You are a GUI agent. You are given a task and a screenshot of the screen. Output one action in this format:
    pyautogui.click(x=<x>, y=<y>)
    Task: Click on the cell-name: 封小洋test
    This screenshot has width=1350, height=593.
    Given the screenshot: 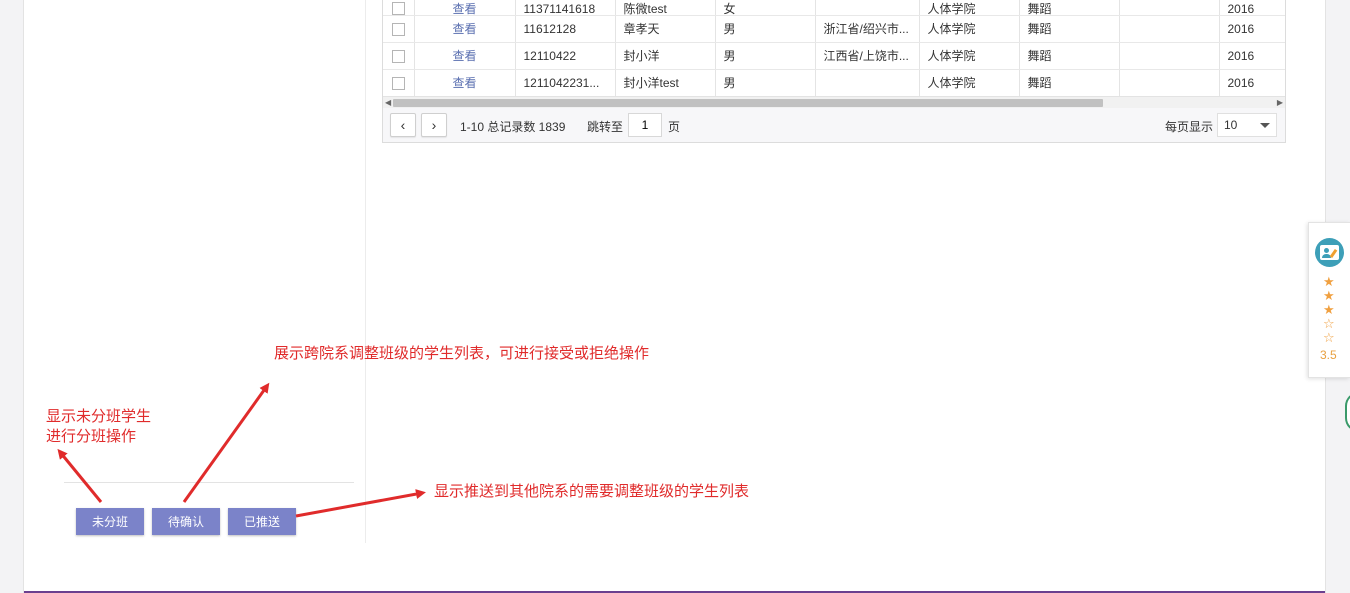 What is the action you would take?
    pyautogui.click(x=665, y=83)
    